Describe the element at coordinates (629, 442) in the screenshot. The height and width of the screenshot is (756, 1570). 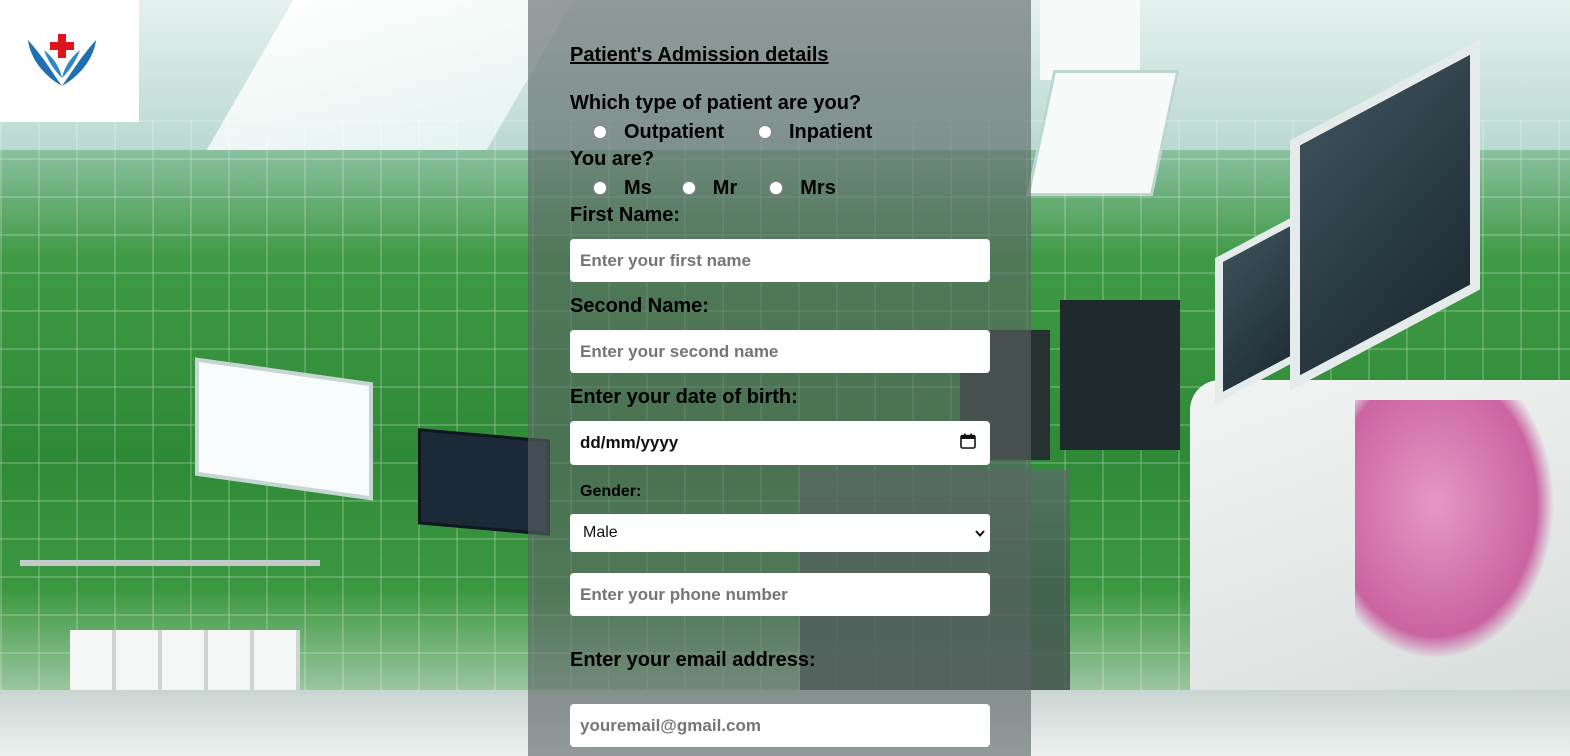
I see `dob-placeholder: dd/mm/yyyy` at that location.